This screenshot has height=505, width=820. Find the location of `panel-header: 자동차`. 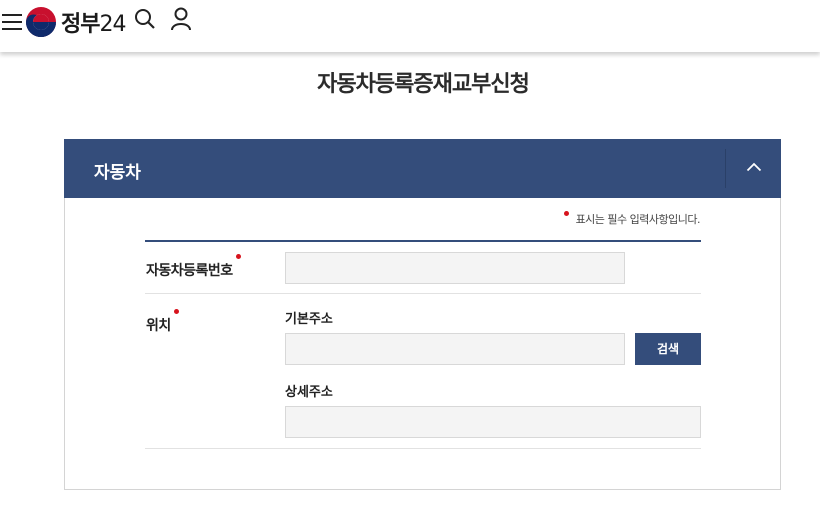

panel-header: 자동차 is located at coordinates (422, 168).